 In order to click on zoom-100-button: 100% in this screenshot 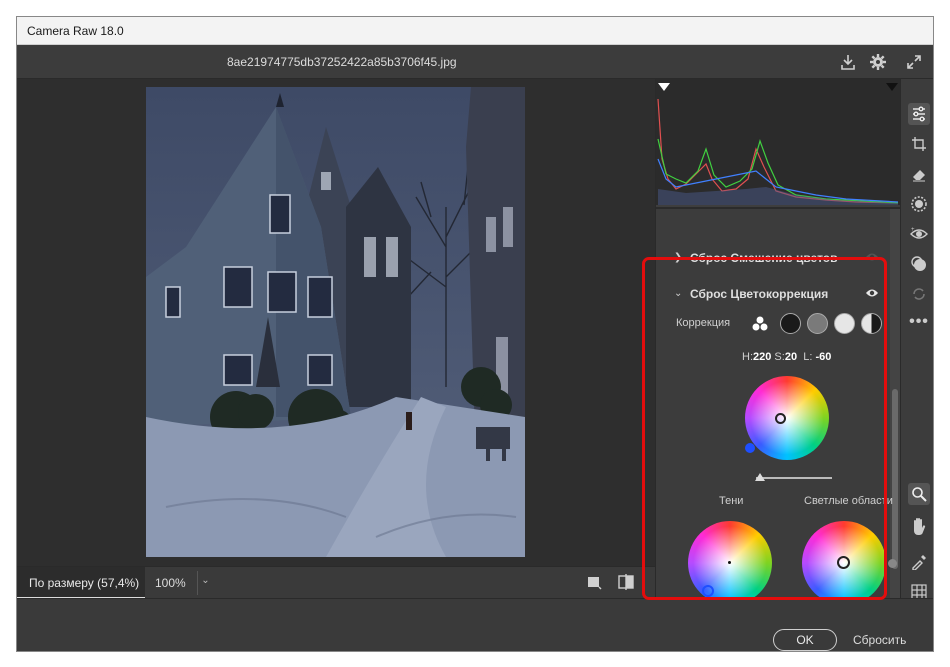, I will do `click(170, 583)`.